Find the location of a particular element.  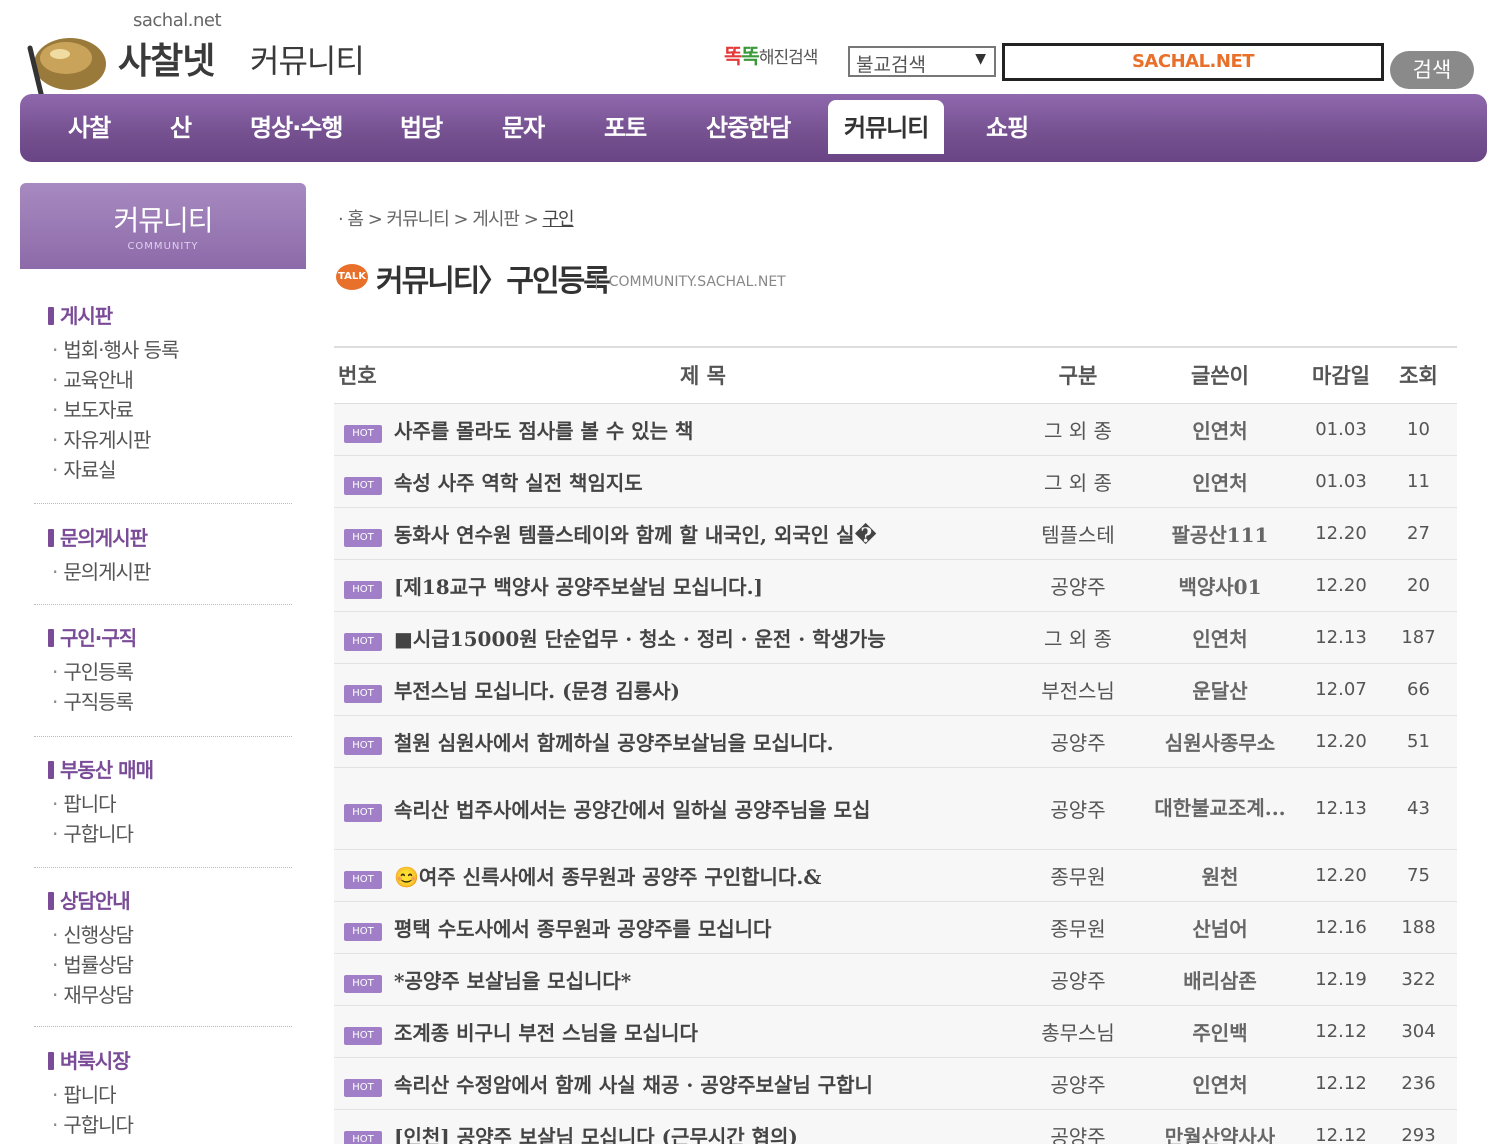

sidebar-link: 신행상담 is located at coordinates (93, 935).